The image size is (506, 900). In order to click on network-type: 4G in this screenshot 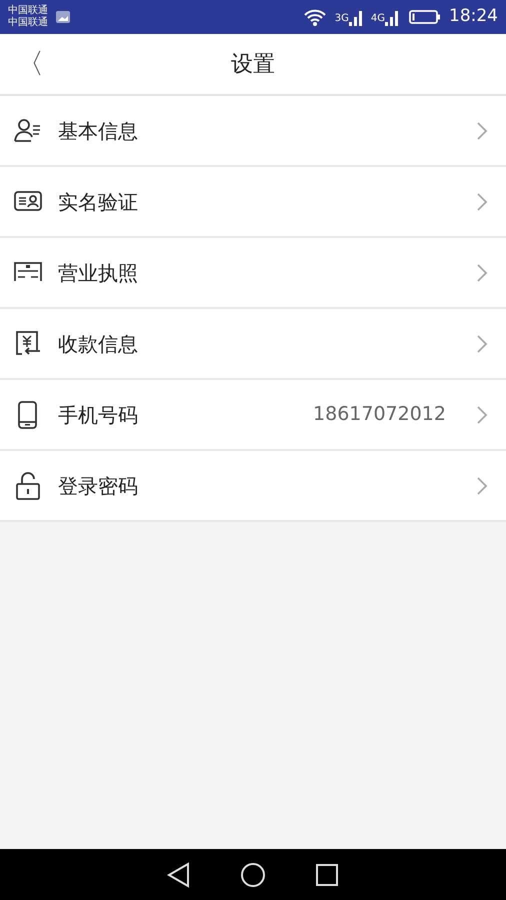, I will do `click(377, 19)`.